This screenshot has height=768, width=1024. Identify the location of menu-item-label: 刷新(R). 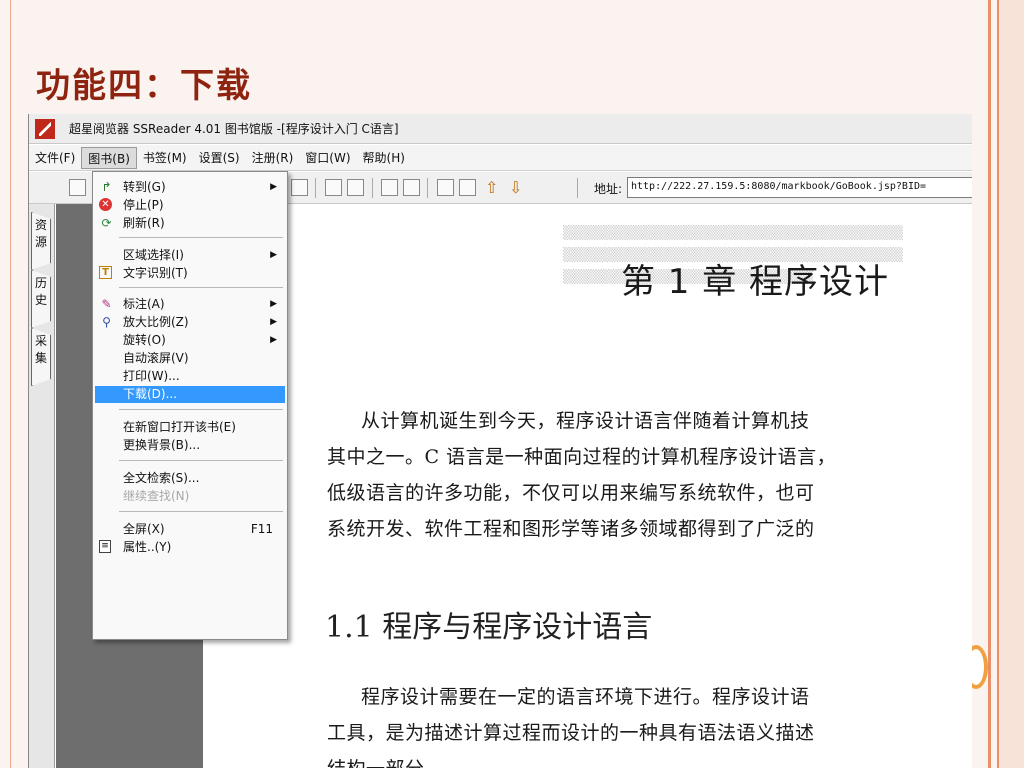
(144, 223).